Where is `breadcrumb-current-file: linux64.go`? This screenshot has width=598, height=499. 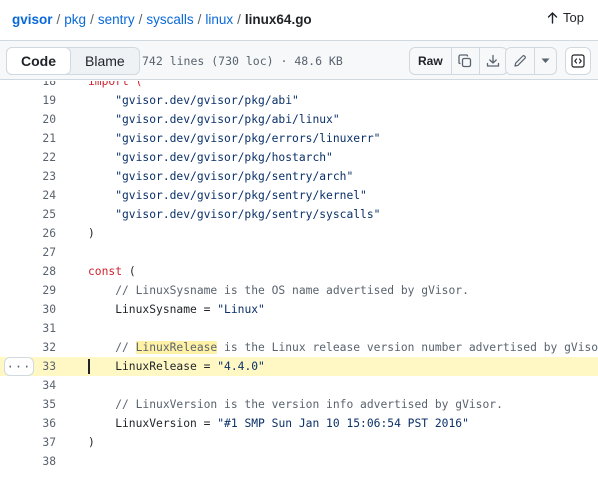
breadcrumb-current-file: linux64.go is located at coordinates (278, 19).